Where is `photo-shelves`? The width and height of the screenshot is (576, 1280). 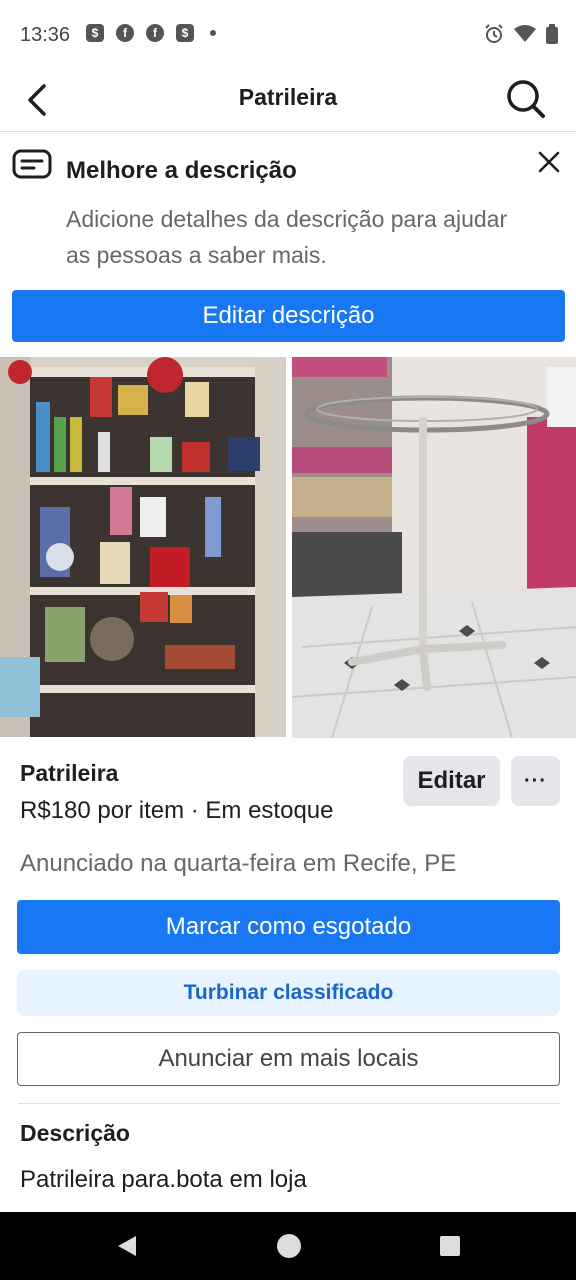 photo-shelves is located at coordinates (143, 547).